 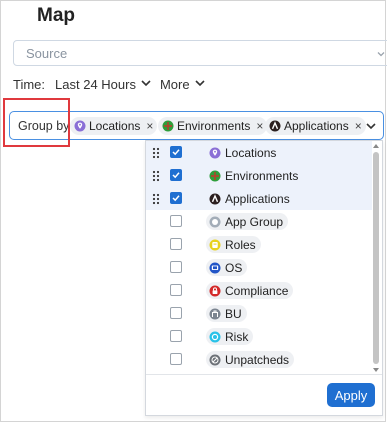 What do you see at coordinates (215, 245) in the screenshot?
I see `roles-icon` at bounding box center [215, 245].